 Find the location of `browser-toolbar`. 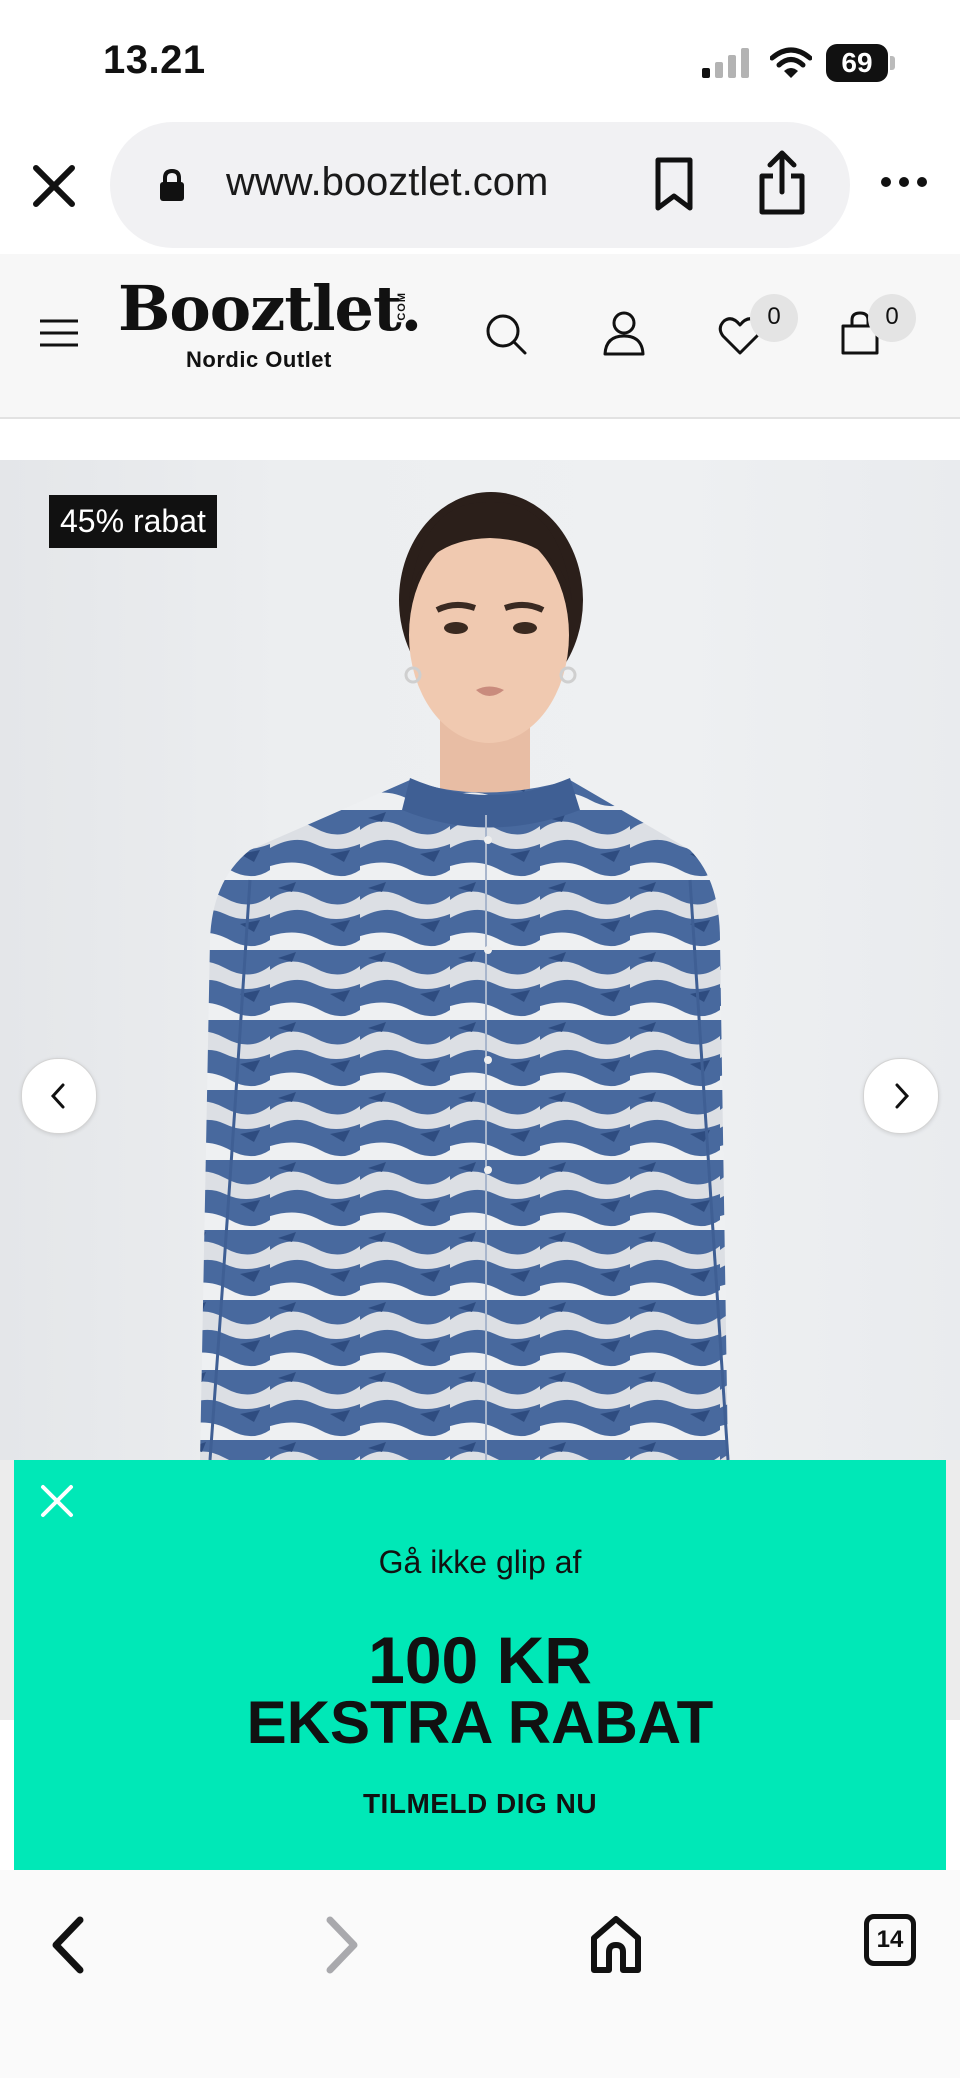

browser-toolbar is located at coordinates (480, 1974).